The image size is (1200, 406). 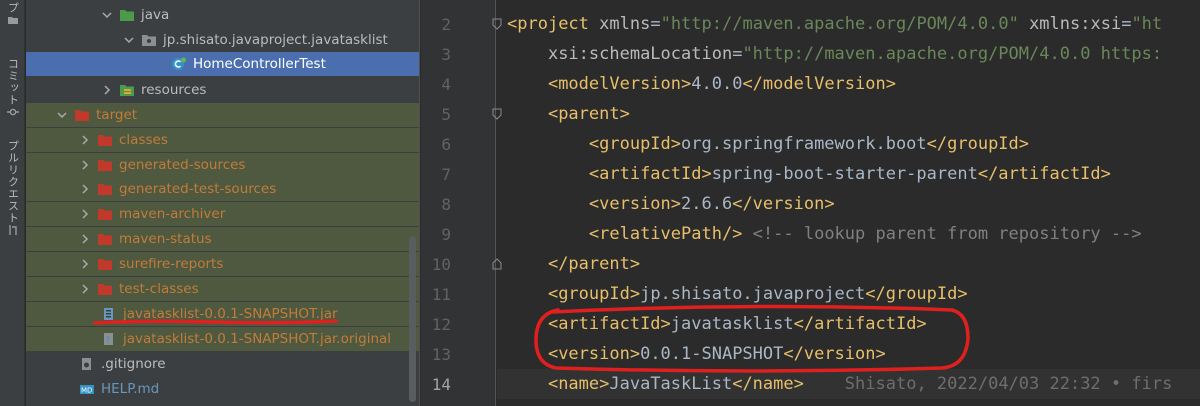 I want to click on tree-scrollbar, so click(x=412, y=319).